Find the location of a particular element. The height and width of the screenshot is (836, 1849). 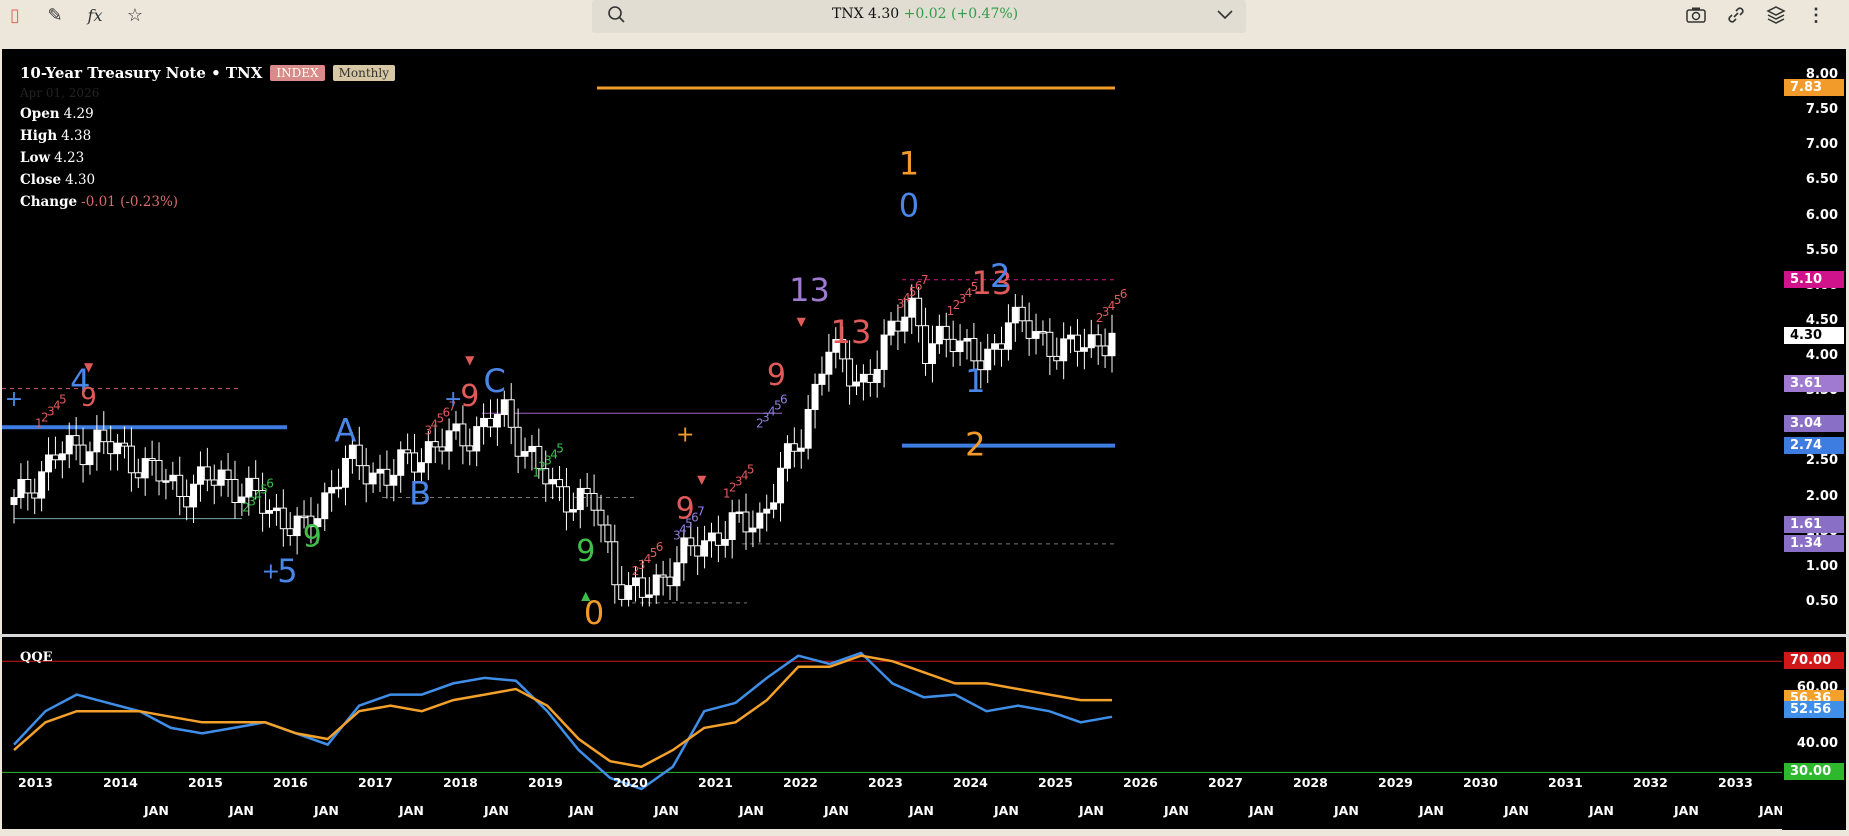

x-year-label: 2033 is located at coordinates (1735, 782).